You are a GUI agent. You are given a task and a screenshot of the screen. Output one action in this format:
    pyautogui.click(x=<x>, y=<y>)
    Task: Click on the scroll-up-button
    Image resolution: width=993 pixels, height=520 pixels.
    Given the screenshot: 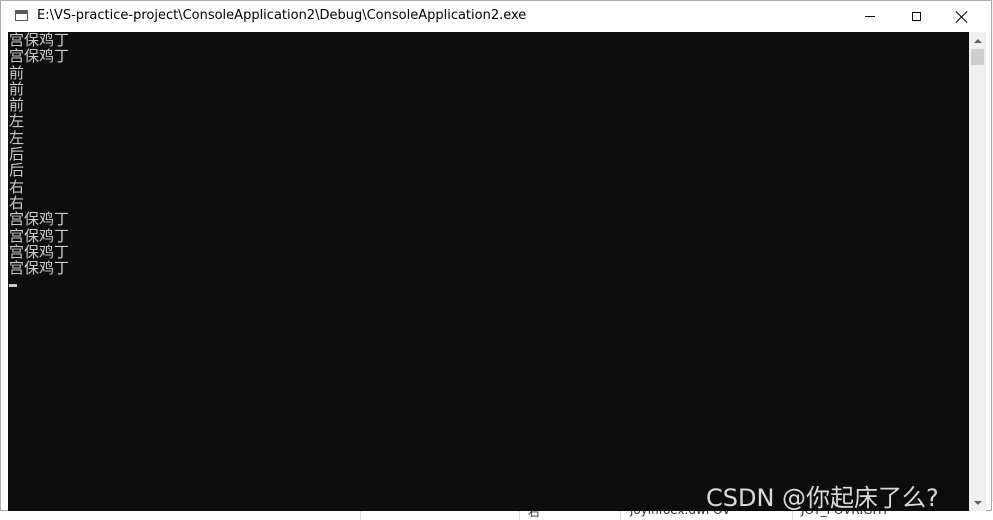 What is the action you would take?
    pyautogui.click(x=977, y=40)
    